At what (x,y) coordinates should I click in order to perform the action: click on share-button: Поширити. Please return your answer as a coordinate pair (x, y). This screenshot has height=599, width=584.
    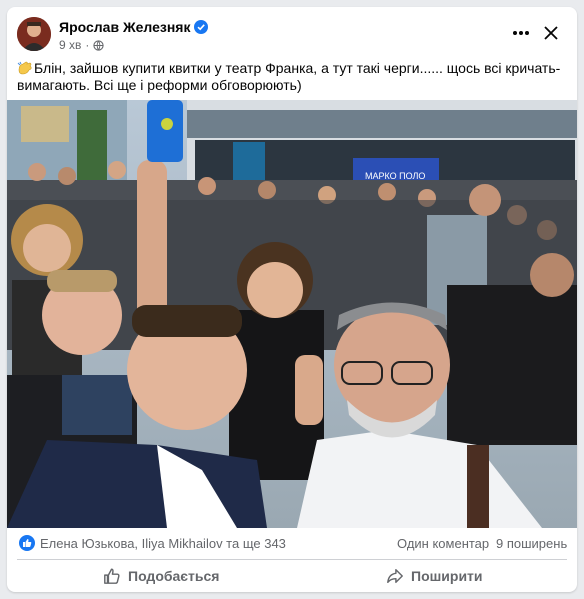
    Looking at the image, I should click on (434, 576).